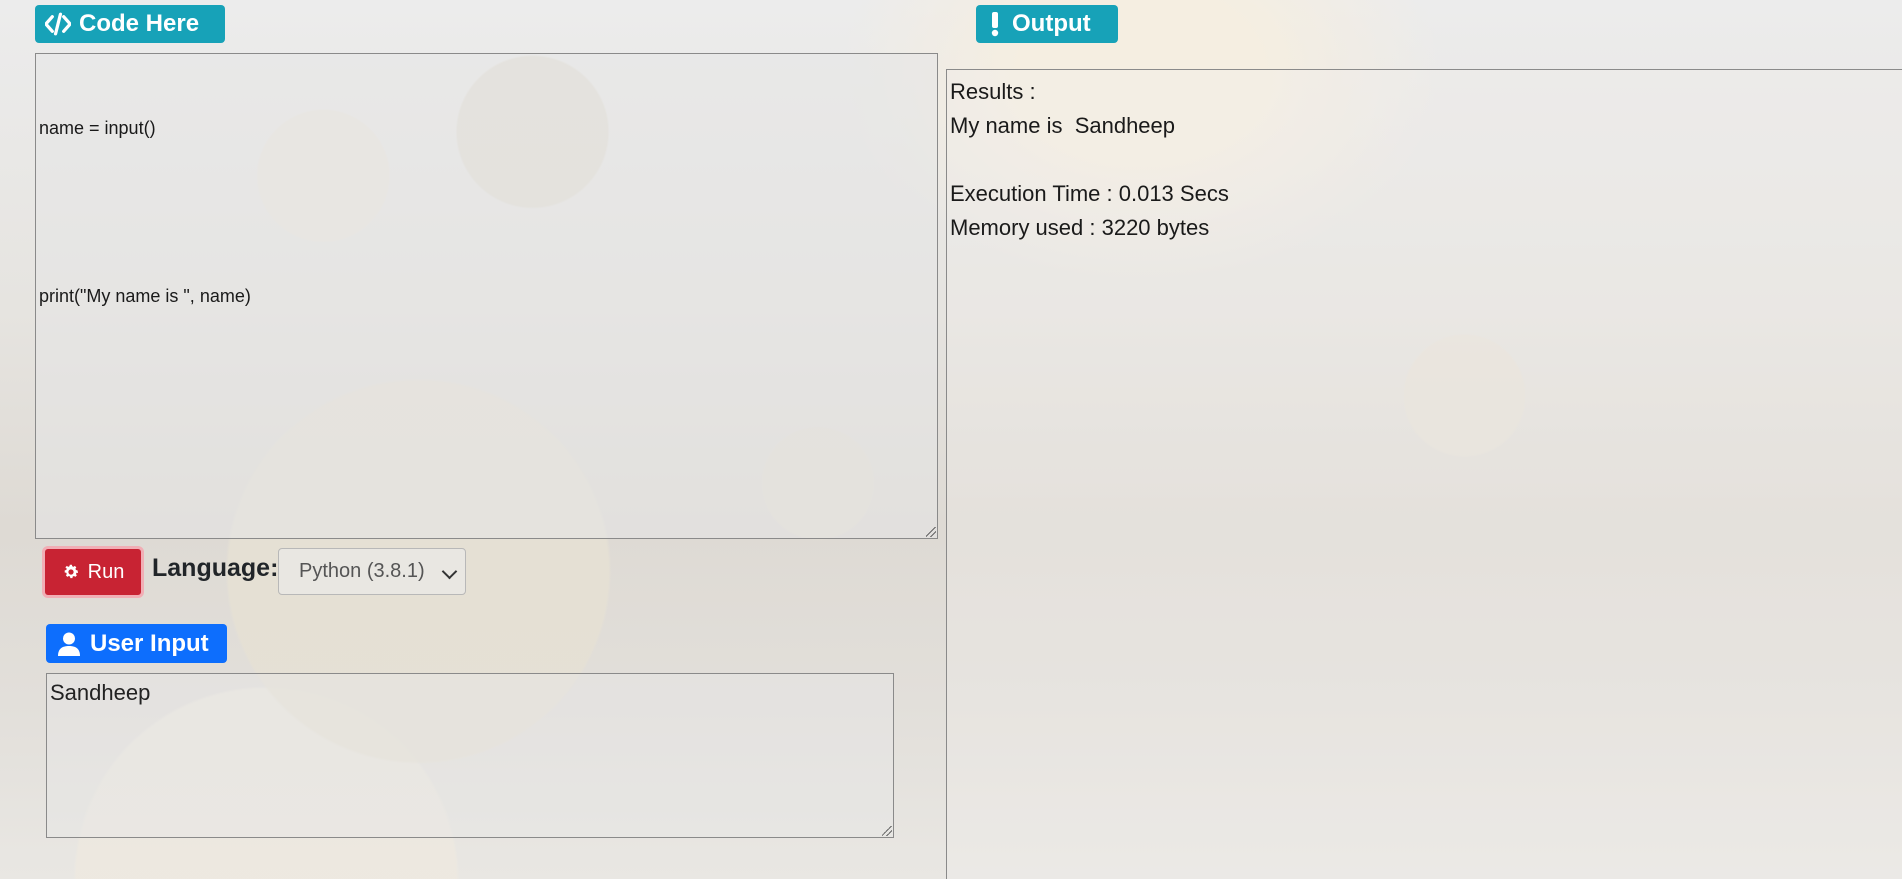 The image size is (1902, 879). What do you see at coordinates (995, 24) in the screenshot?
I see `exclamation-icon` at bounding box center [995, 24].